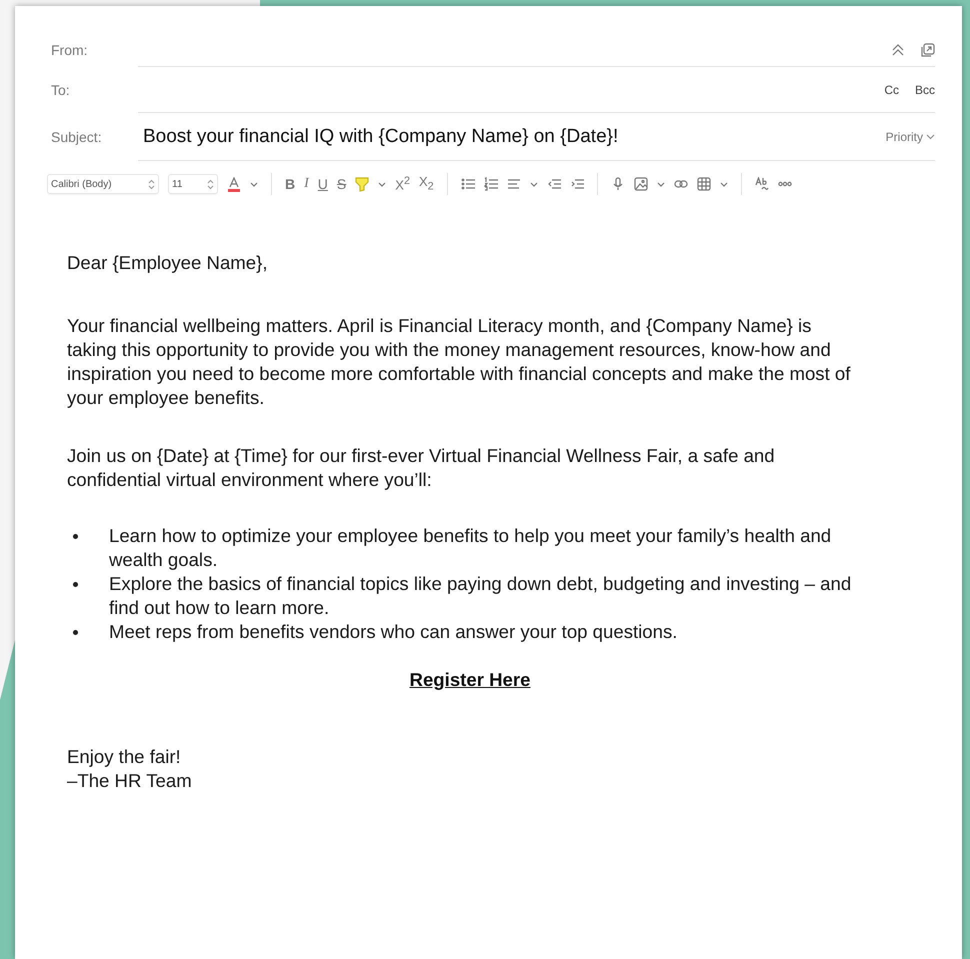  What do you see at coordinates (341, 184) in the screenshot?
I see `strike-button: S` at bounding box center [341, 184].